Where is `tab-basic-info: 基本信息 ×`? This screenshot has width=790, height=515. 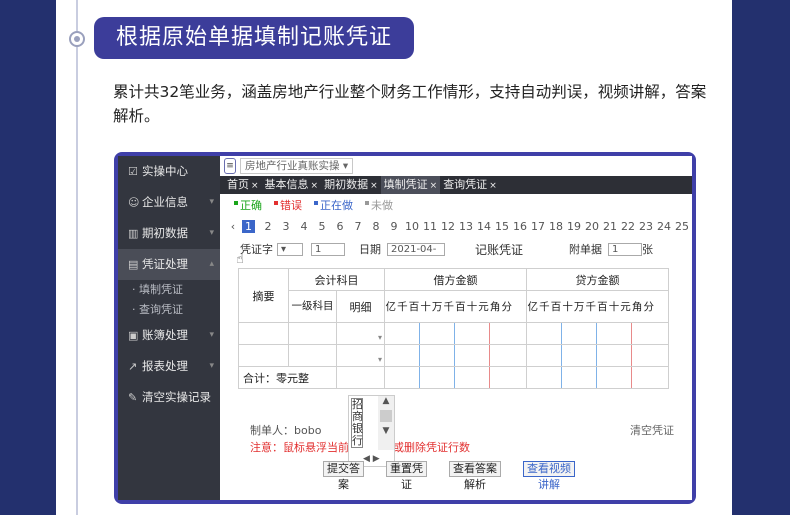 tab-basic-info: 基本信息 × is located at coordinates (292, 185).